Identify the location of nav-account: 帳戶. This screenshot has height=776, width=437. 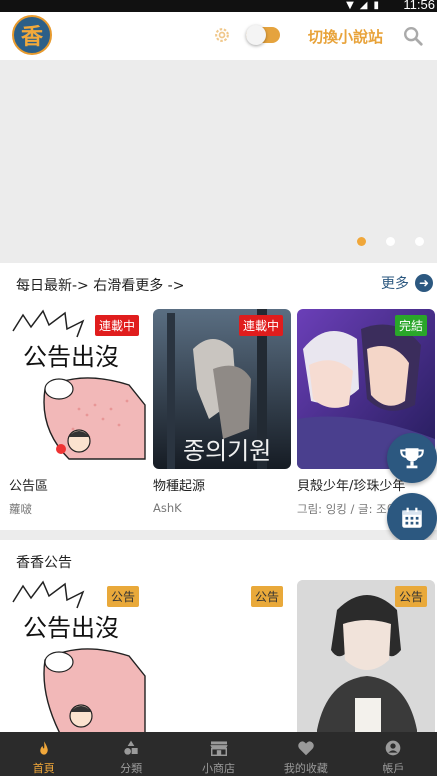
(393, 754).